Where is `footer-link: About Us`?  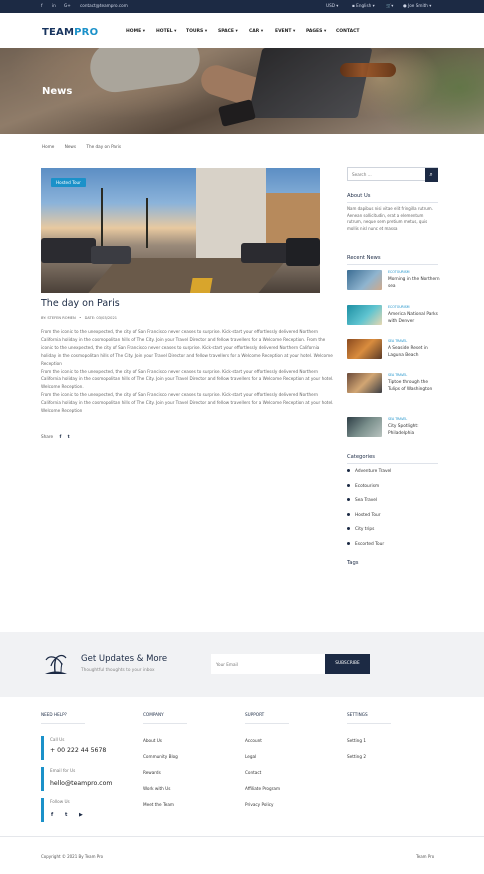
footer-link: About Us is located at coordinates (152, 740).